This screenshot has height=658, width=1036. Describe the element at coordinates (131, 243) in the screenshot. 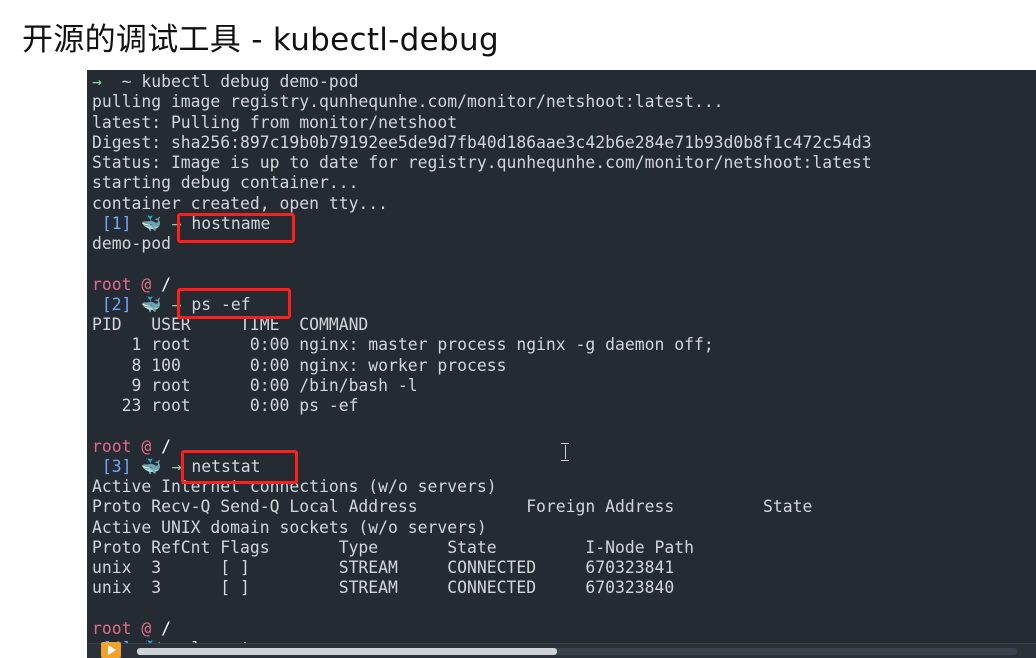

I see `terminal-text: demo-pod` at that location.